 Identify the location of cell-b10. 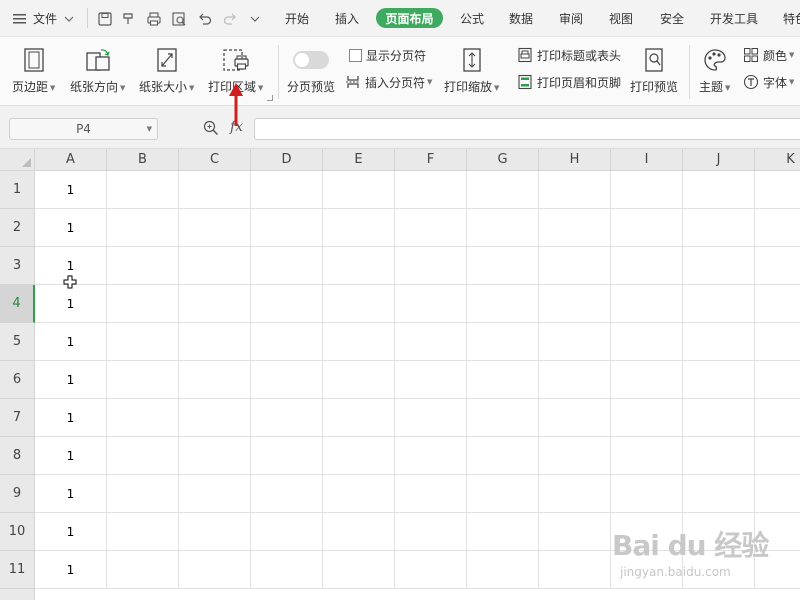
(143, 532).